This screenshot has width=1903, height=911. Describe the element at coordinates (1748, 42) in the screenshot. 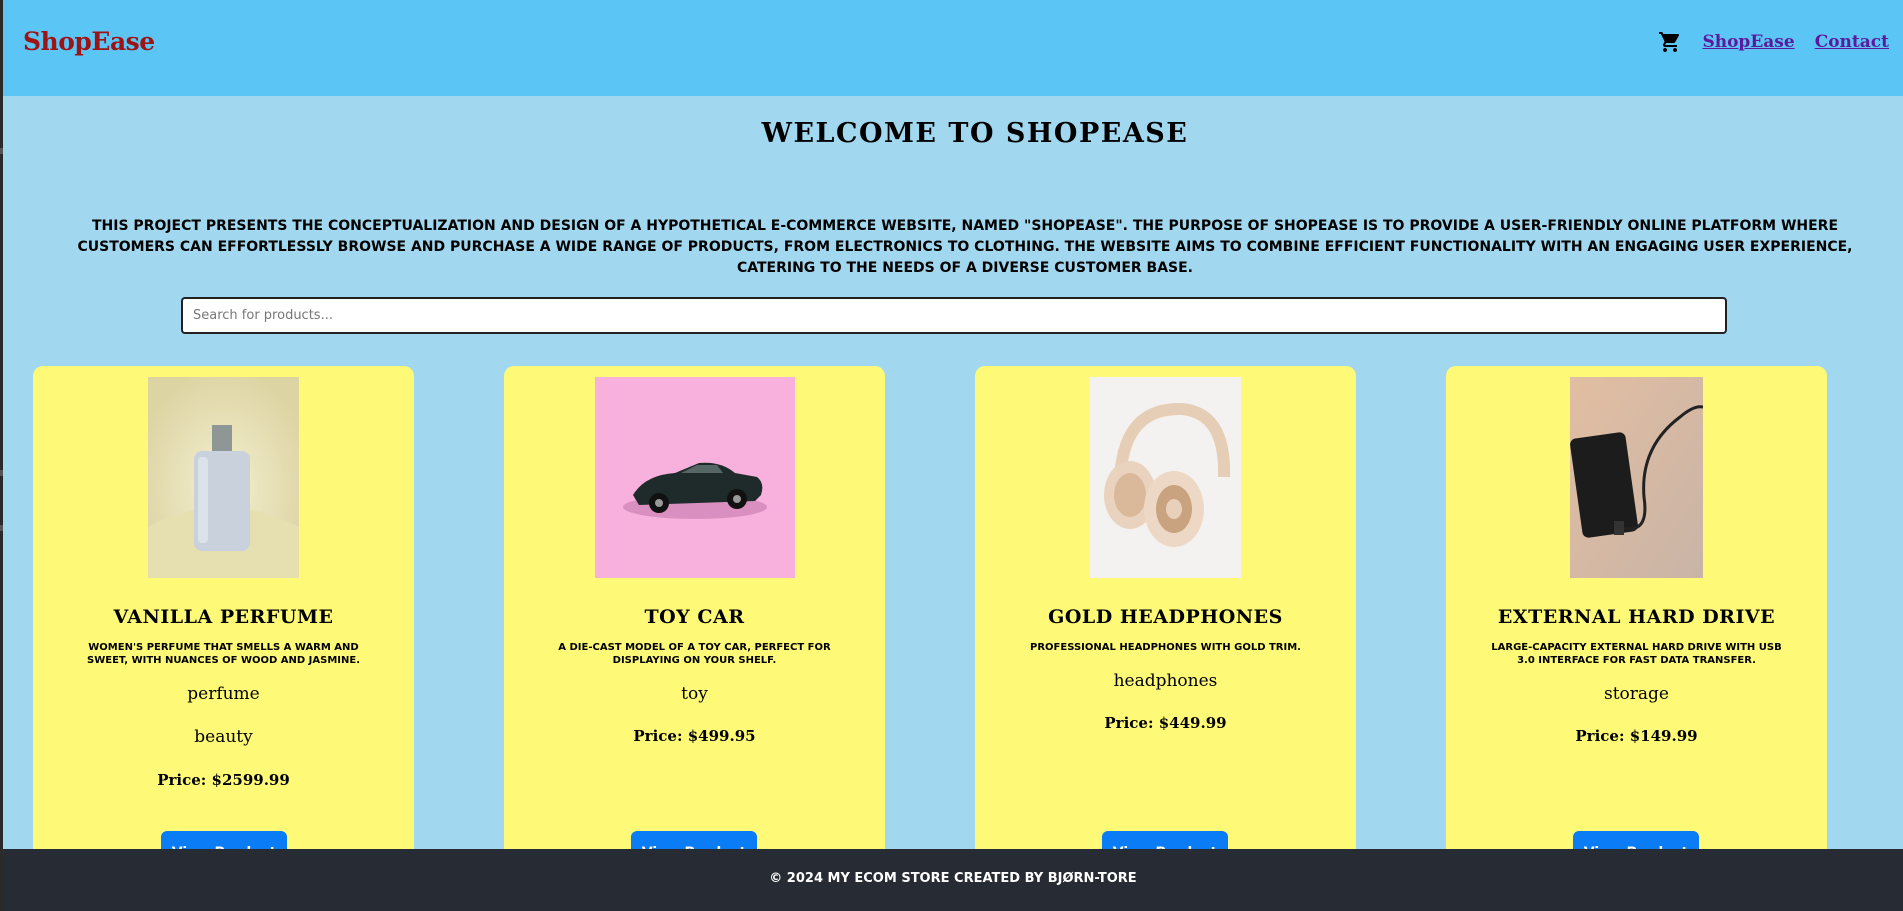

I see `nav-link-shopease: ShopEase` at that location.